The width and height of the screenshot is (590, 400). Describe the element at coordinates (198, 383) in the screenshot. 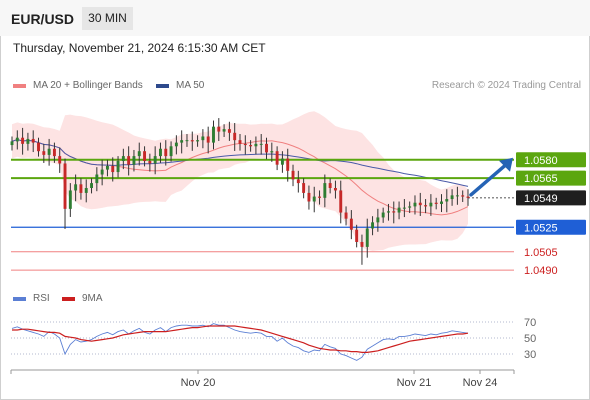

I see `x-tick-label: Nov 20` at that location.